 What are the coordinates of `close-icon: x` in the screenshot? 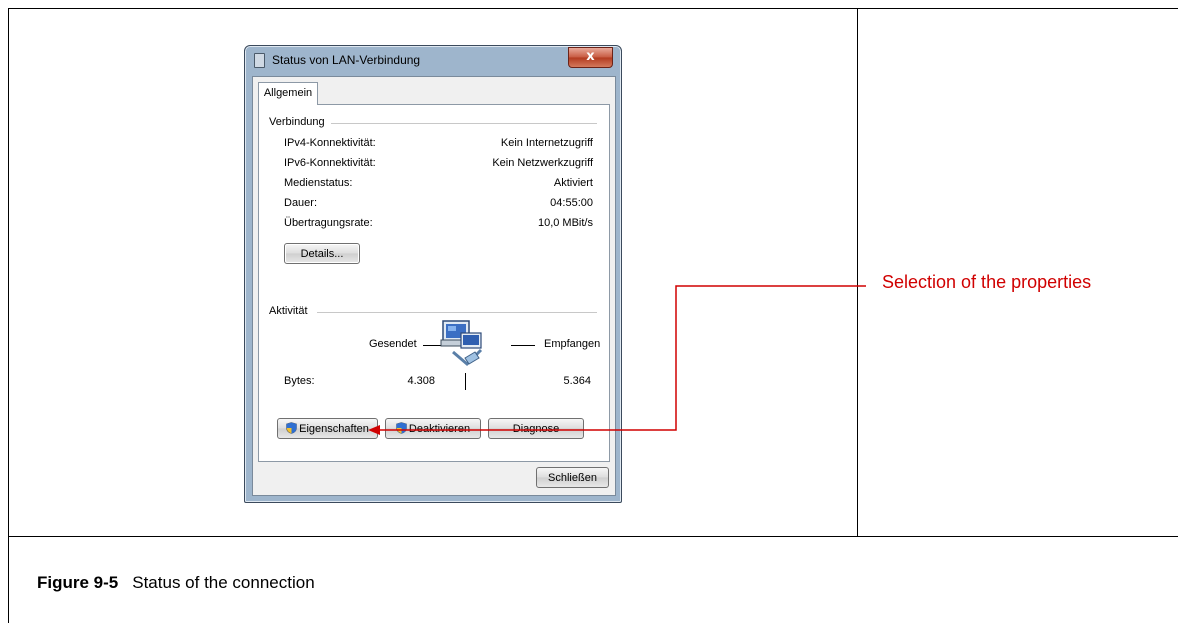 It's located at (590, 57).